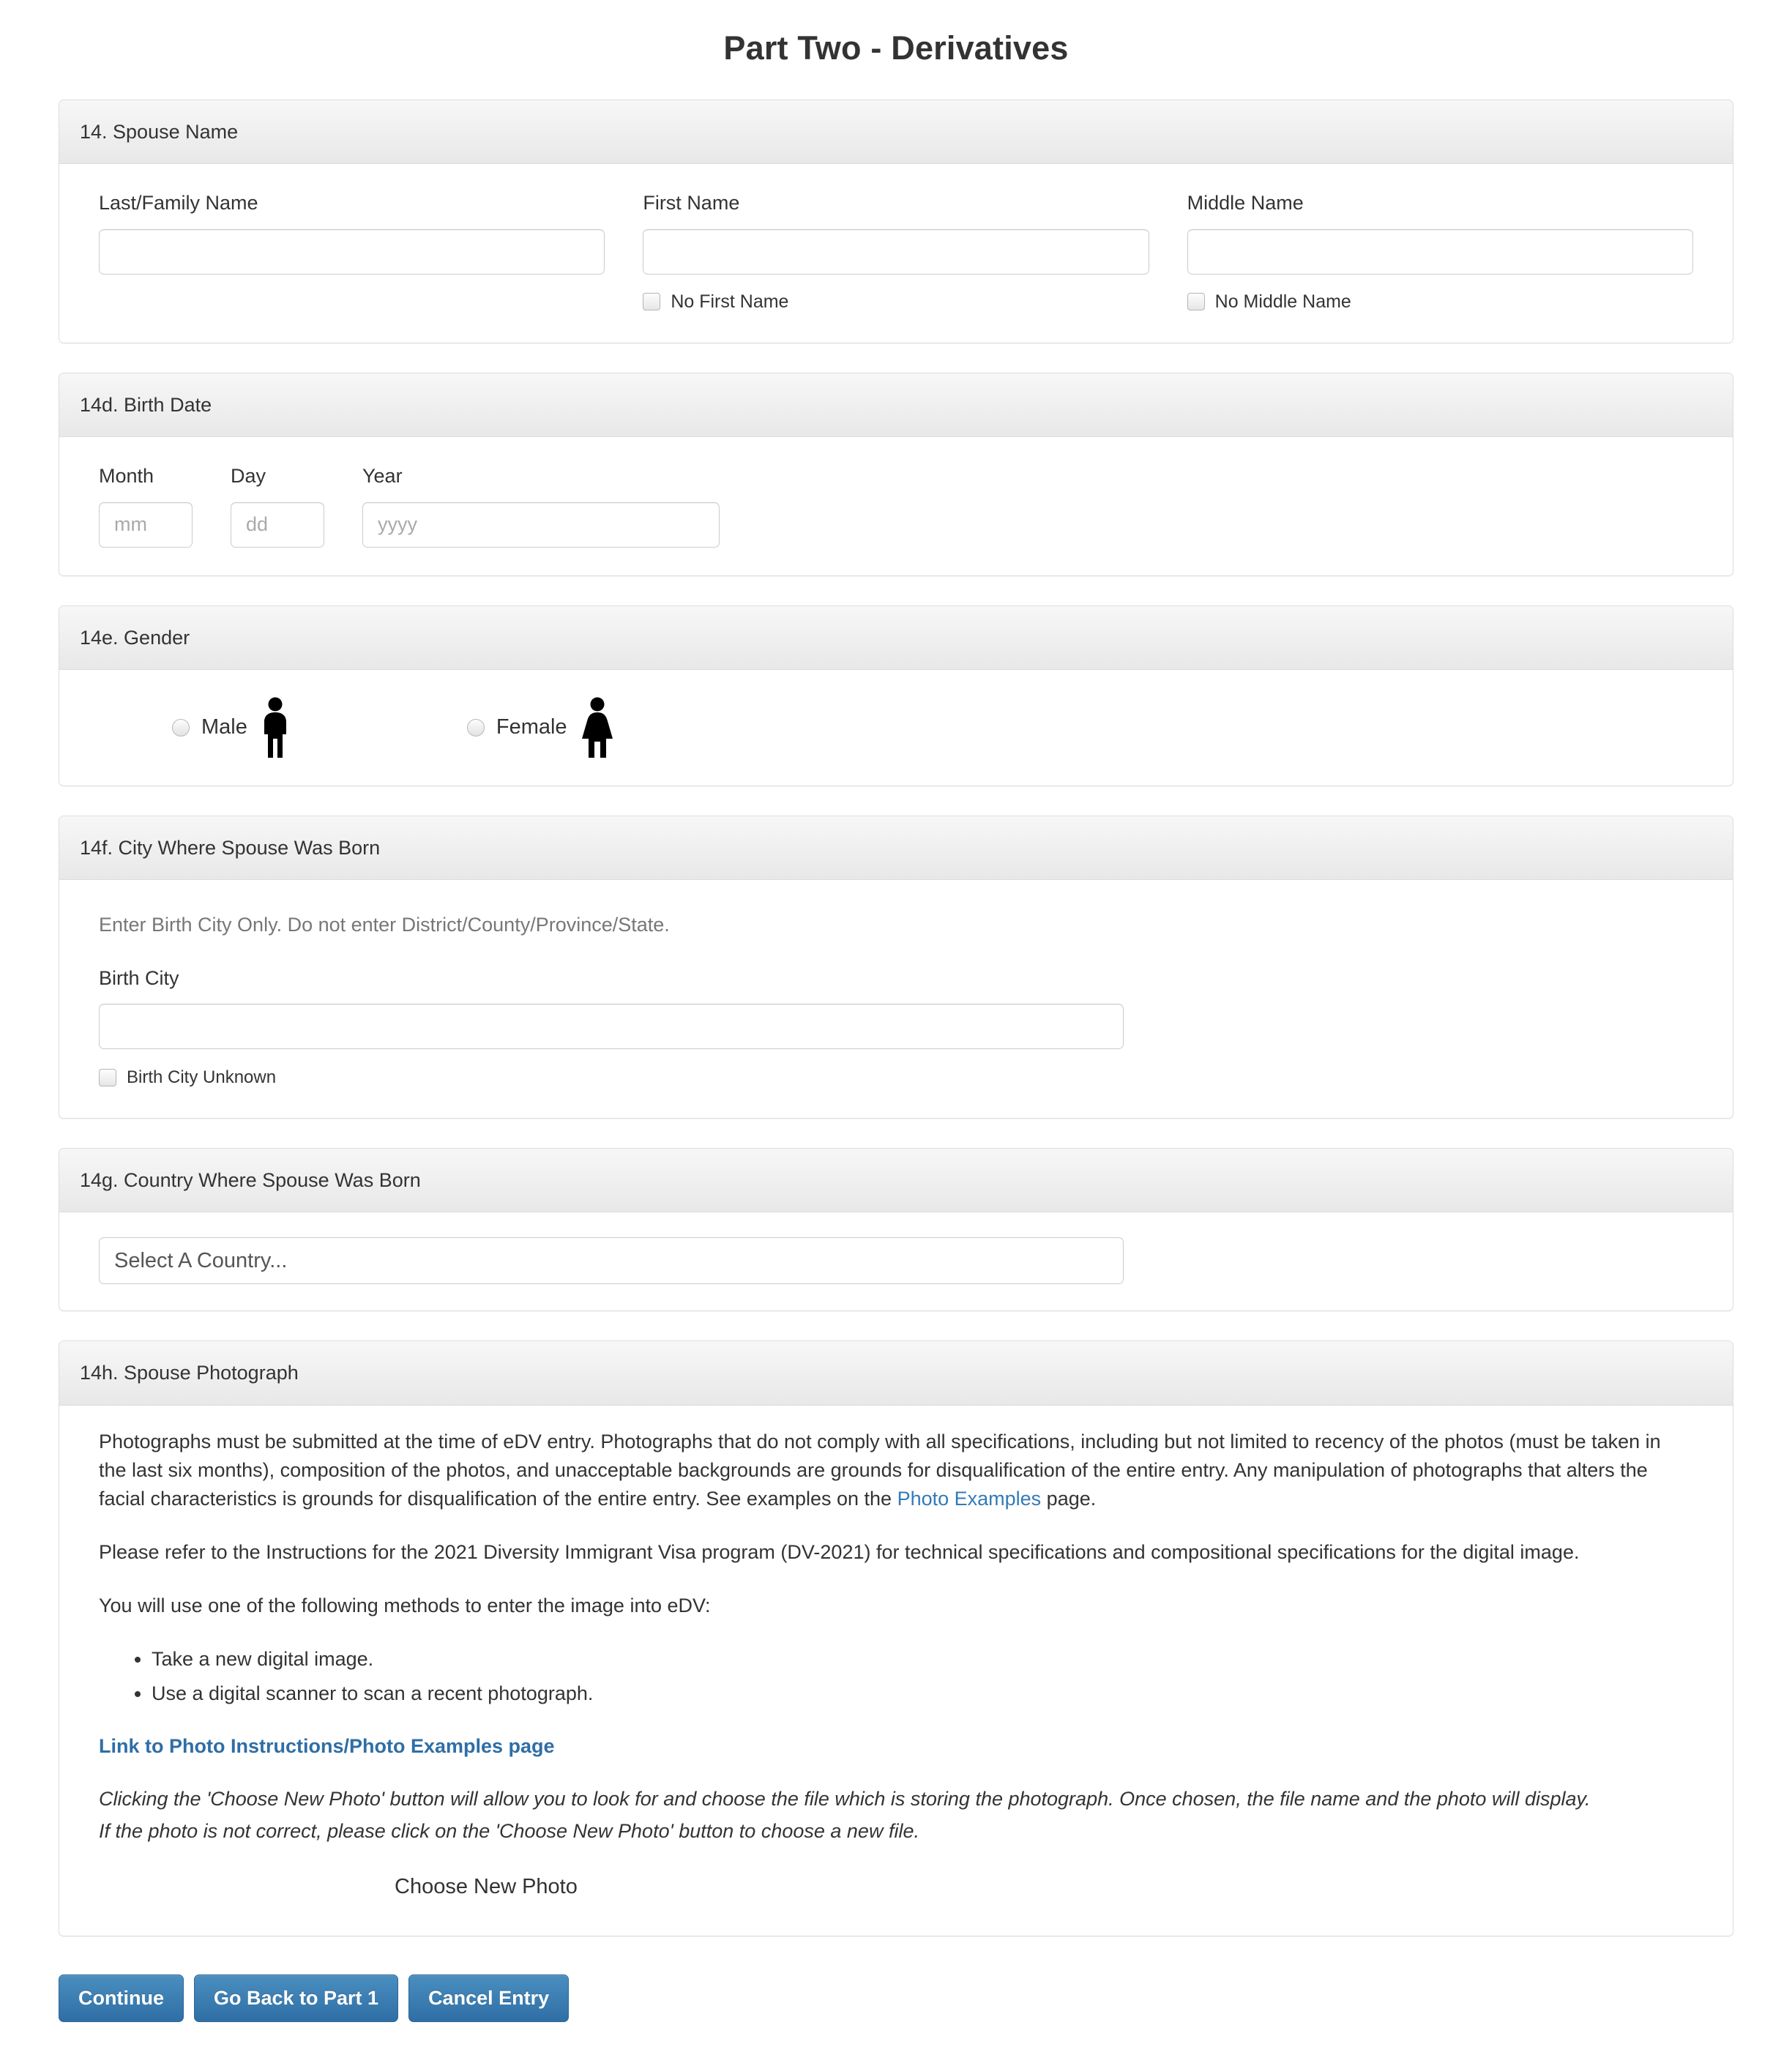 This screenshot has width=1792, height=2066. I want to click on birth-city-label: Birth City, so click(139, 978).